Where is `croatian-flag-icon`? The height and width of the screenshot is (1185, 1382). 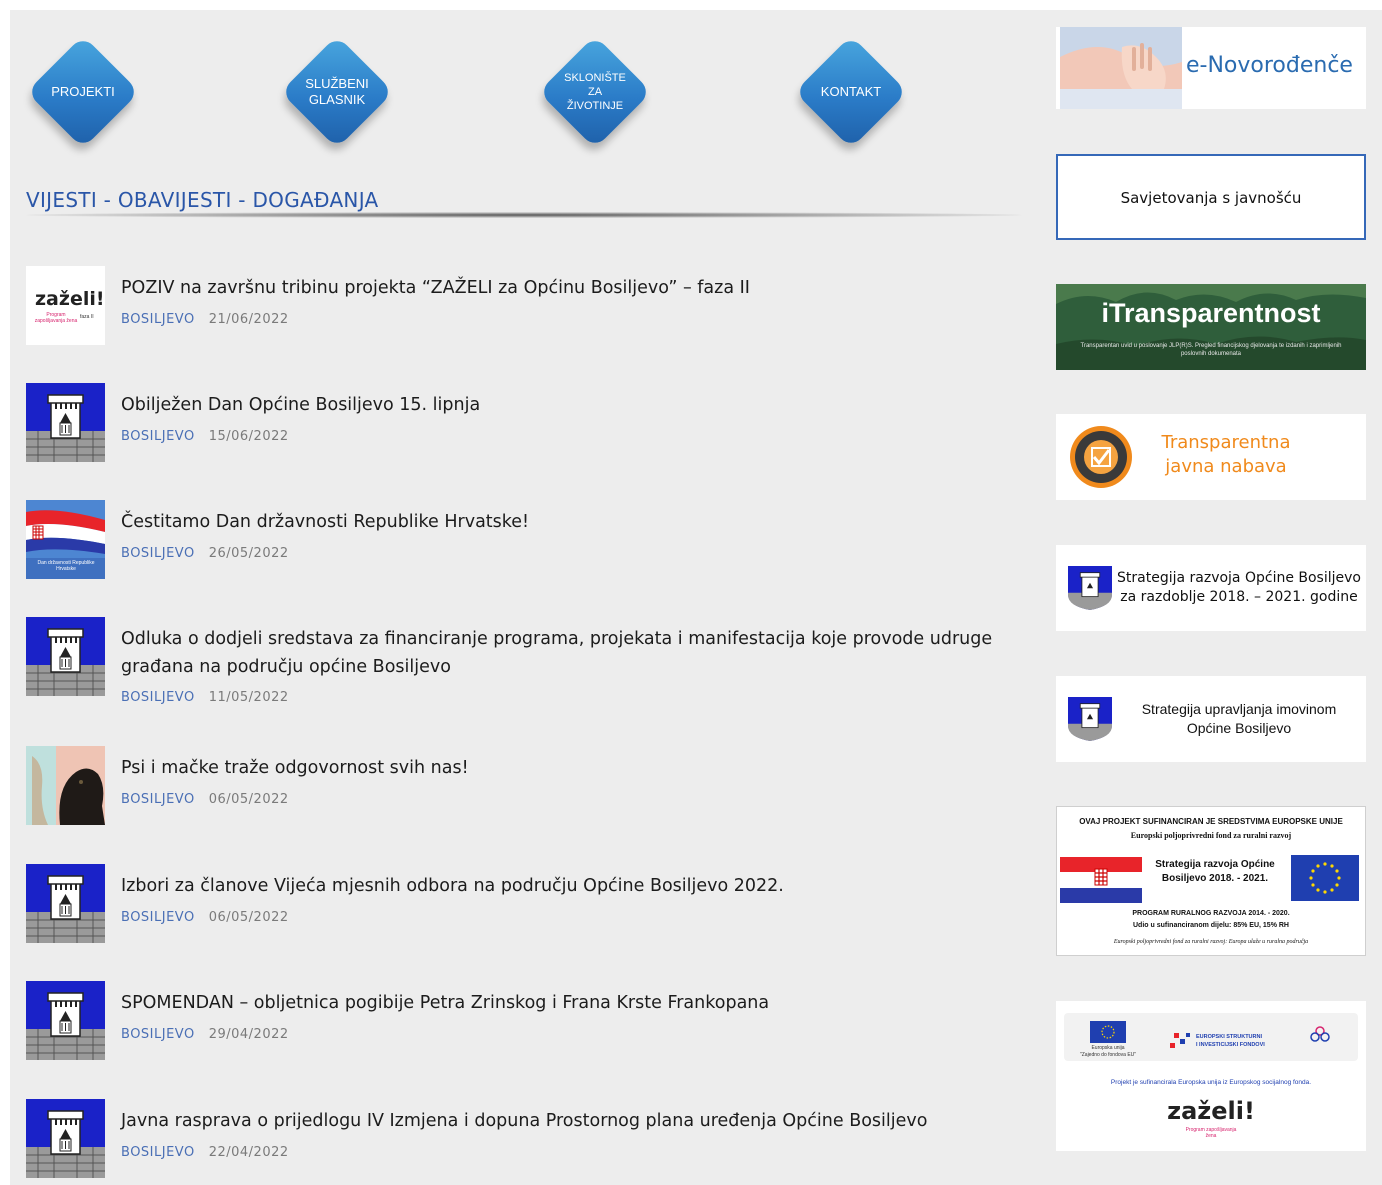 croatian-flag-icon is located at coordinates (1101, 880).